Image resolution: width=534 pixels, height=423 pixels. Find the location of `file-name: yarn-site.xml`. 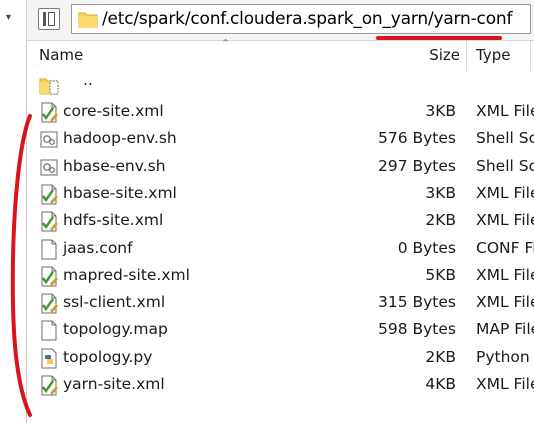

file-name: yarn-site.xml is located at coordinates (114, 384).